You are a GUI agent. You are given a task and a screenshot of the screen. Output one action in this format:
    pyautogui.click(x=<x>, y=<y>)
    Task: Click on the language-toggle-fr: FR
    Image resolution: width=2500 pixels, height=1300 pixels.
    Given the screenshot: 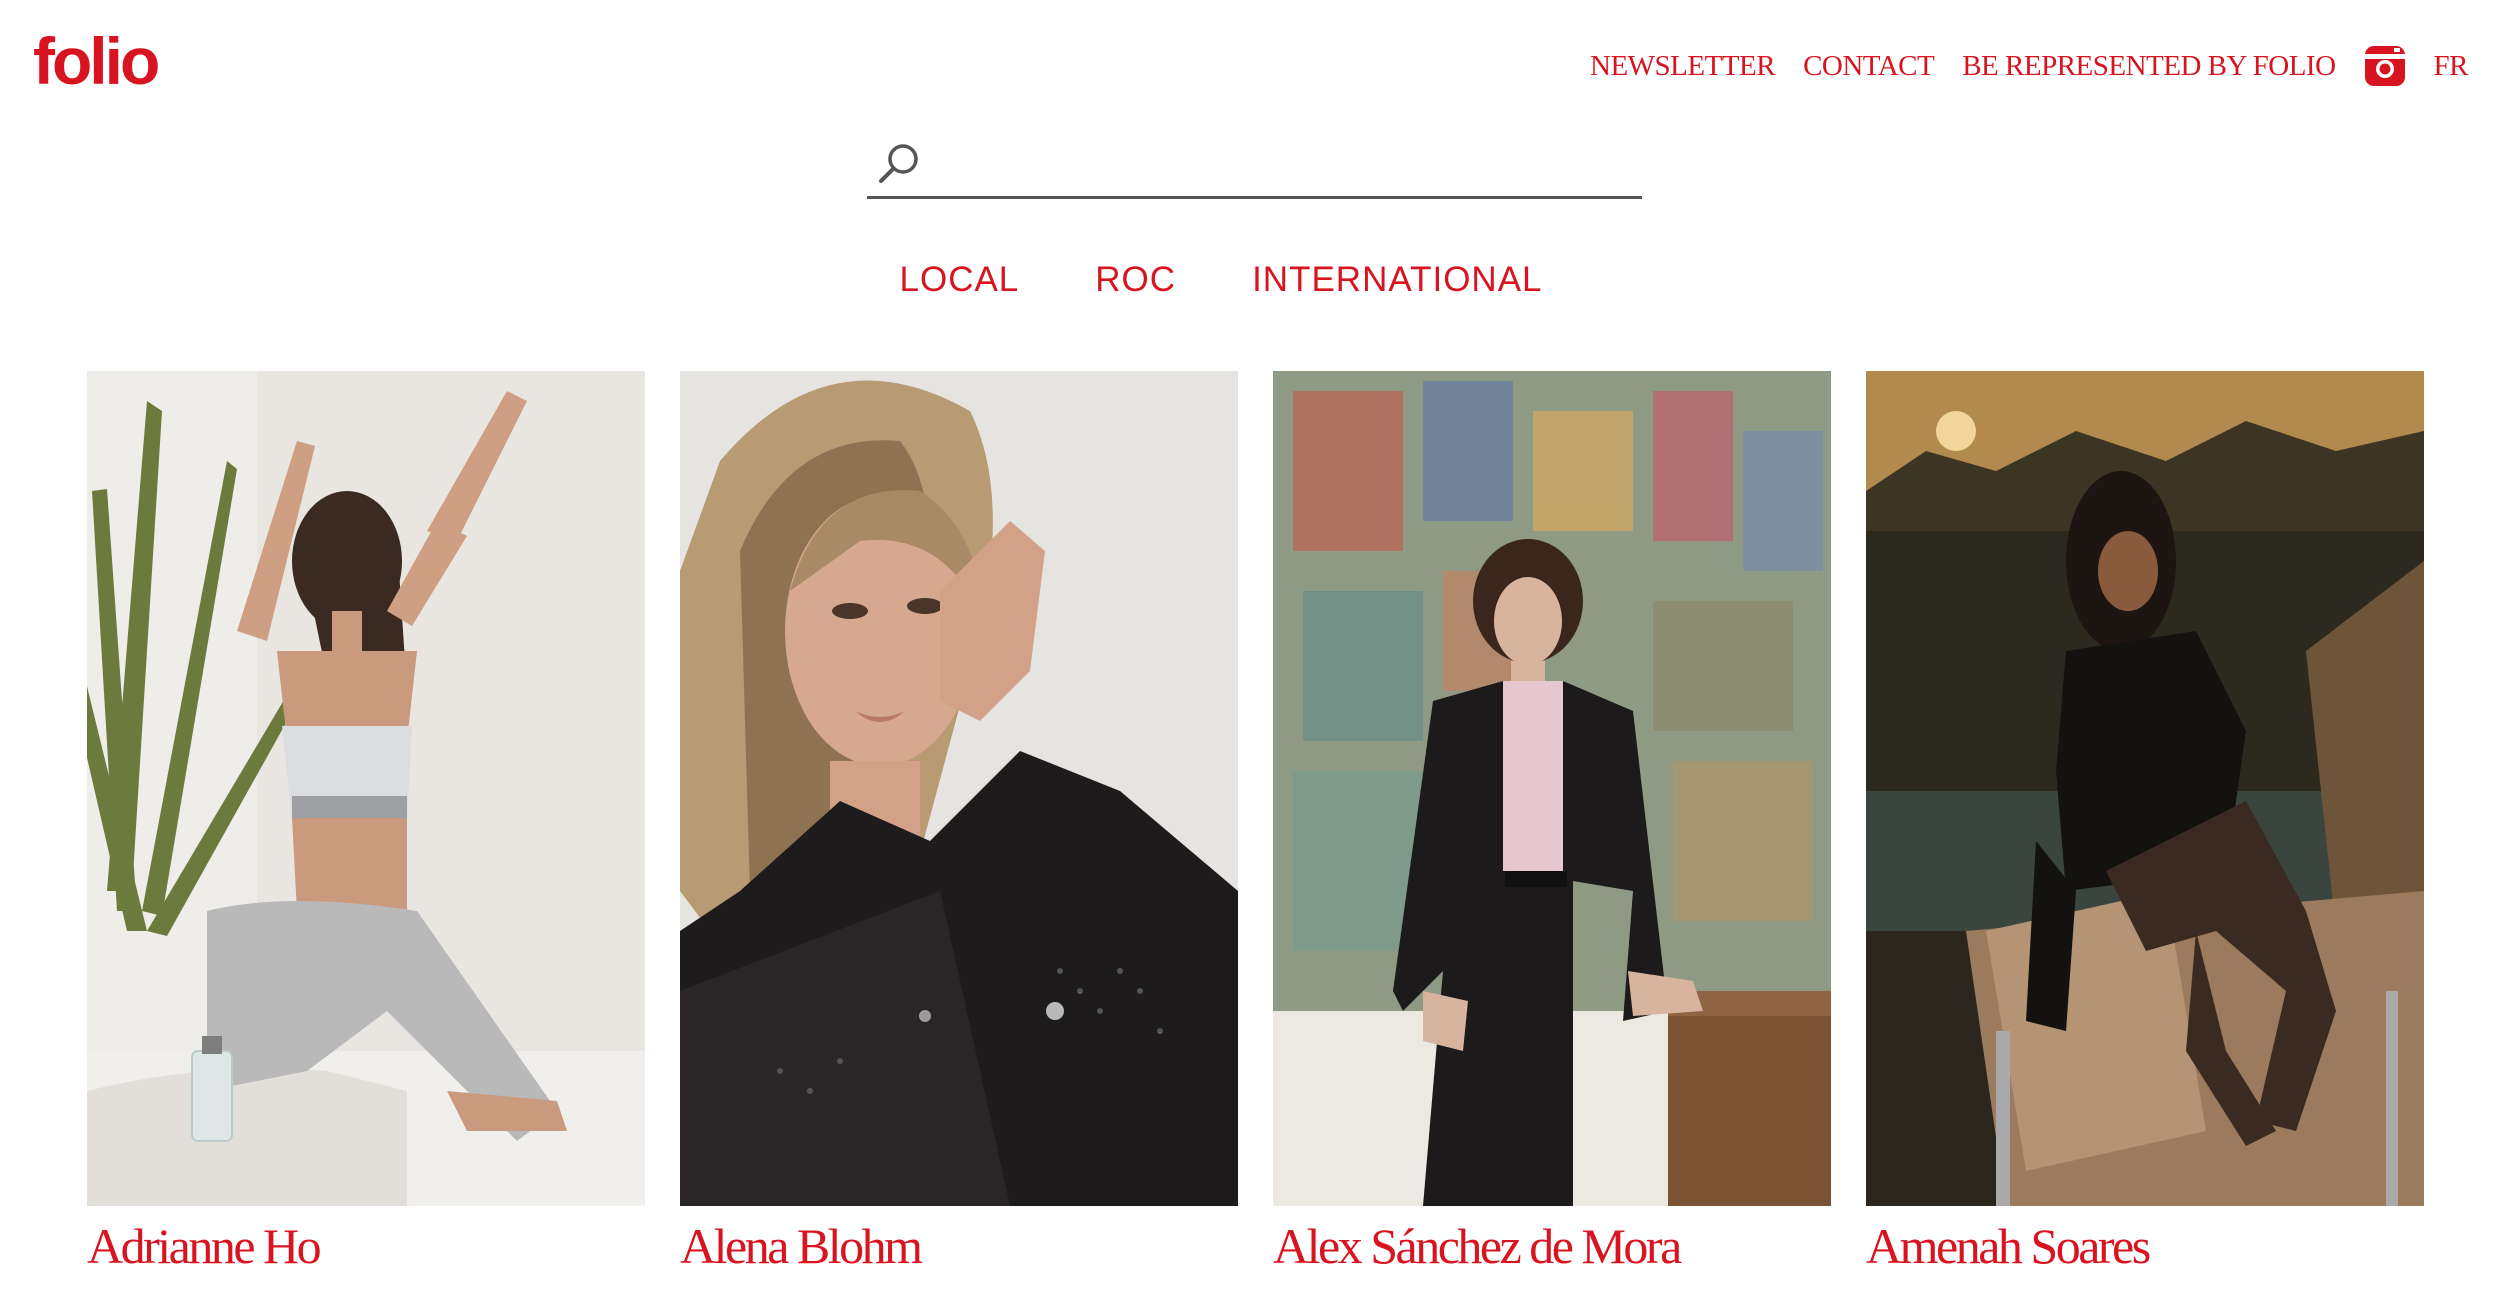 What is the action you would take?
    pyautogui.click(x=2451, y=66)
    